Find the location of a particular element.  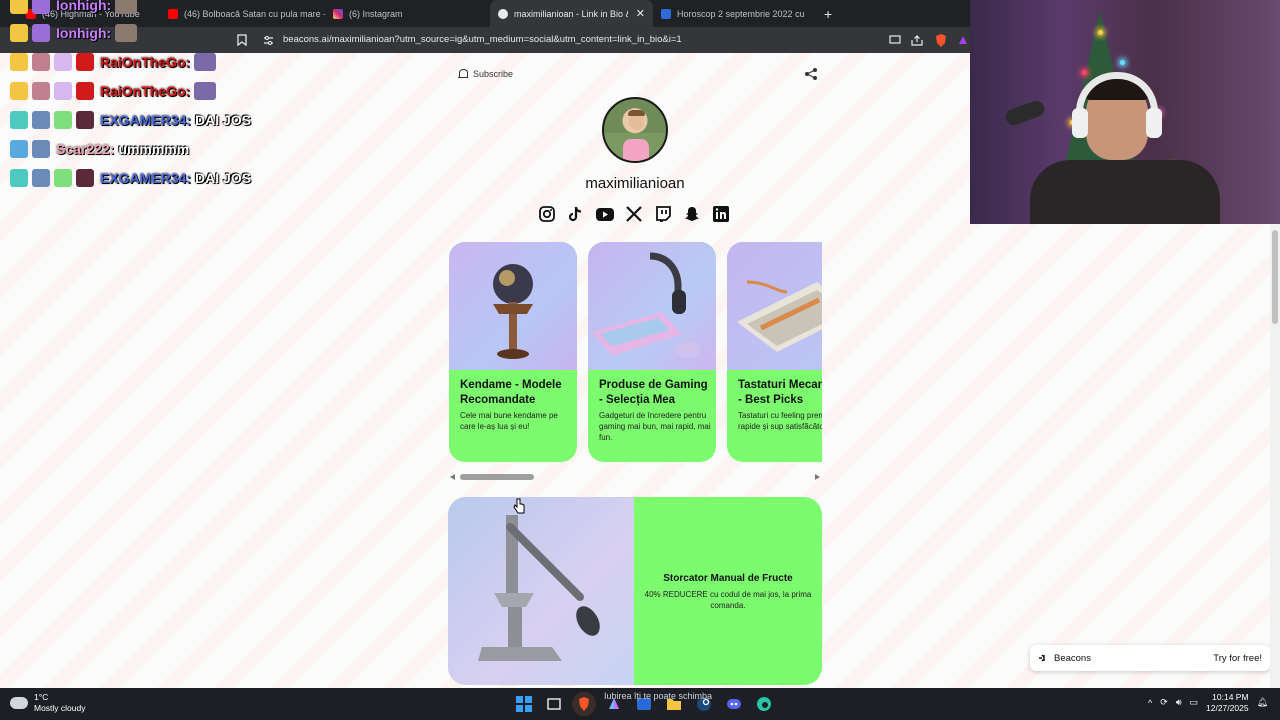

taskbar-search-text: Iubirea îți te poate schimba is located at coordinates (658, 696).